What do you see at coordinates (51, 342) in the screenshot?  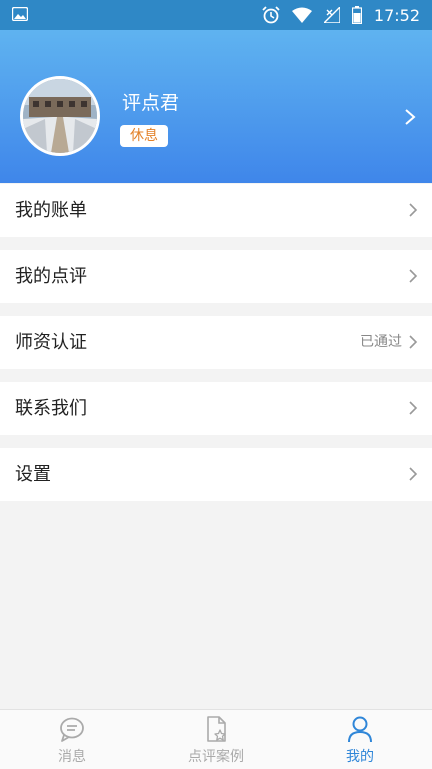 I see `menu-item-label: 师资认证` at bounding box center [51, 342].